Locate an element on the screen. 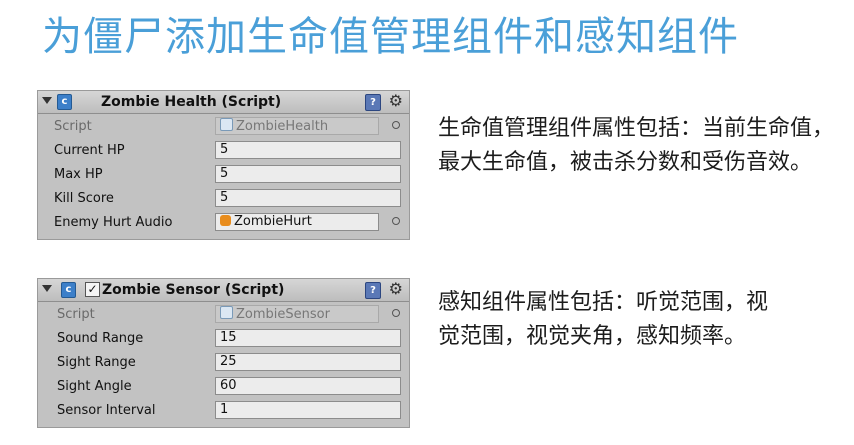  property-row: Kill Score 5 is located at coordinates (223, 199).